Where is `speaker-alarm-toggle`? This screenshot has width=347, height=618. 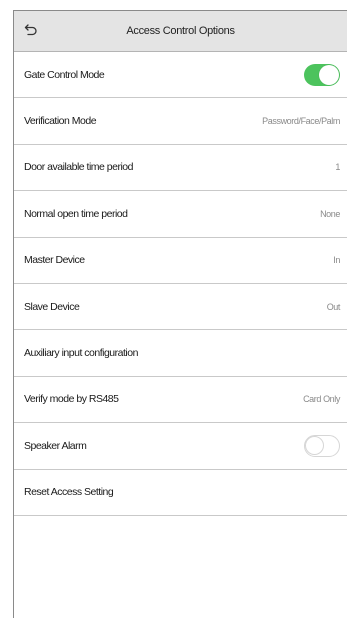
speaker-alarm-toggle is located at coordinates (322, 445).